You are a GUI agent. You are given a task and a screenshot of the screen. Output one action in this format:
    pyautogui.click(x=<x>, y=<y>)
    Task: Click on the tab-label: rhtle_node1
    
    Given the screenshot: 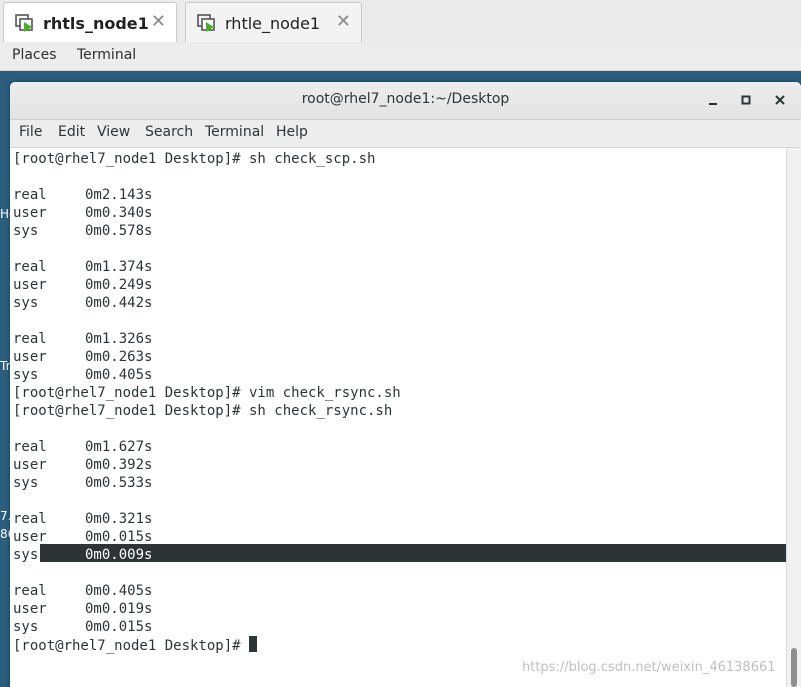 What is the action you would take?
    pyautogui.click(x=273, y=23)
    